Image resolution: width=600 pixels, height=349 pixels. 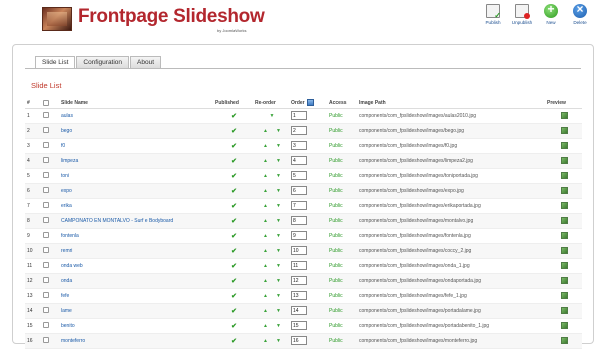 I want to click on tab-slide-list: Slide List, so click(x=55, y=62).